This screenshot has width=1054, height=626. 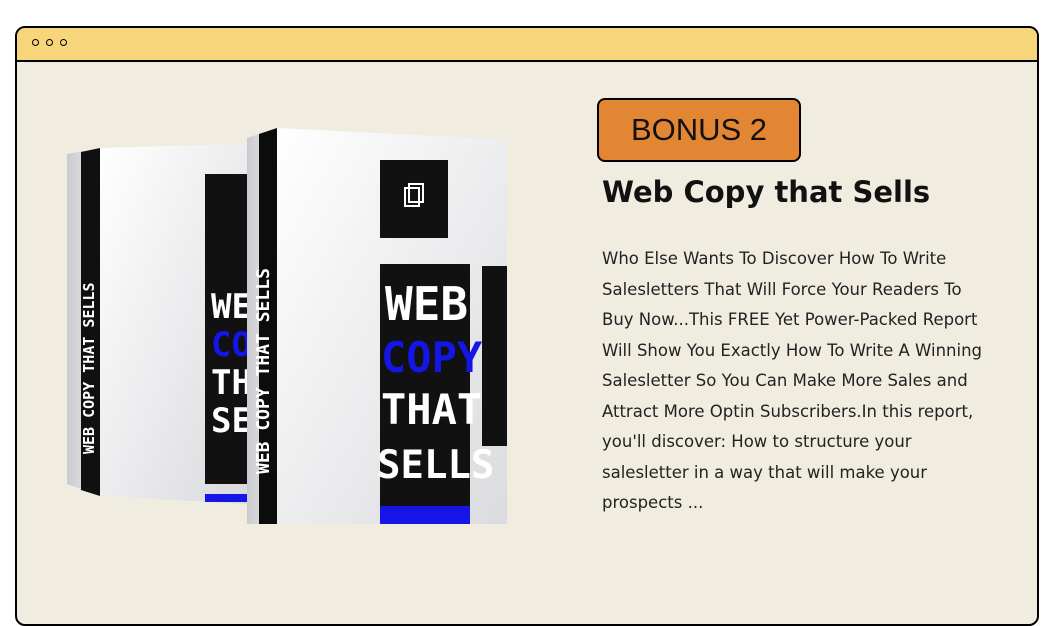 What do you see at coordinates (231, 383) in the screenshot?
I see `svg-text: TH` at bounding box center [231, 383].